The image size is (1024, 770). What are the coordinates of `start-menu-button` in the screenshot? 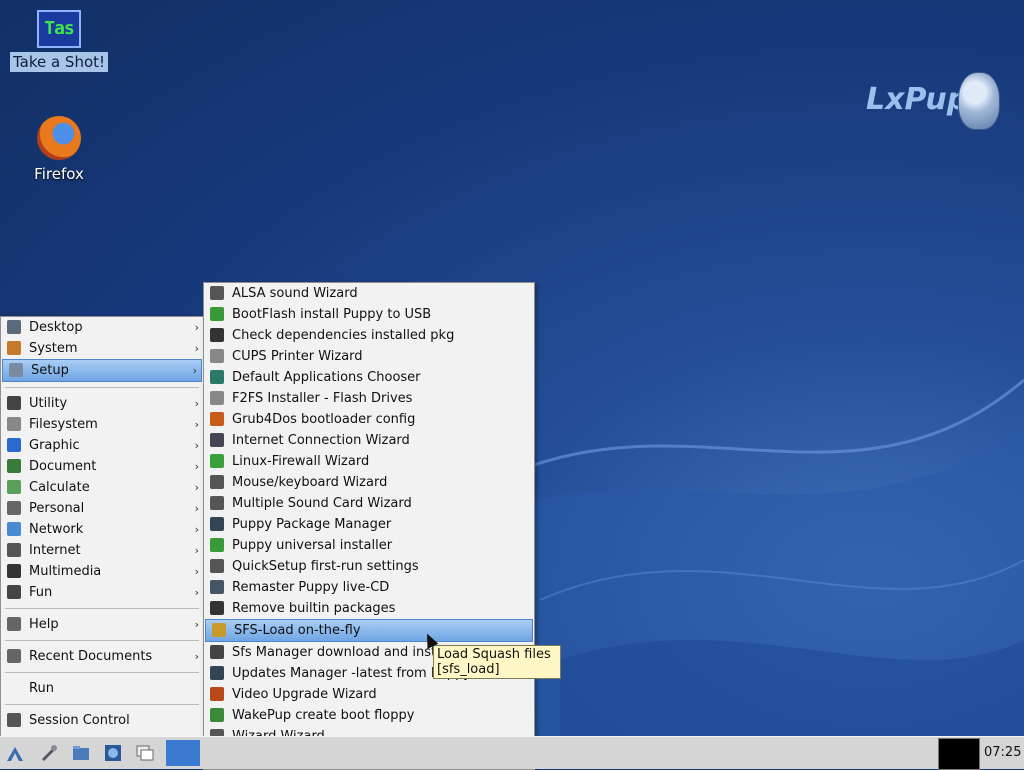 It's located at (15, 753).